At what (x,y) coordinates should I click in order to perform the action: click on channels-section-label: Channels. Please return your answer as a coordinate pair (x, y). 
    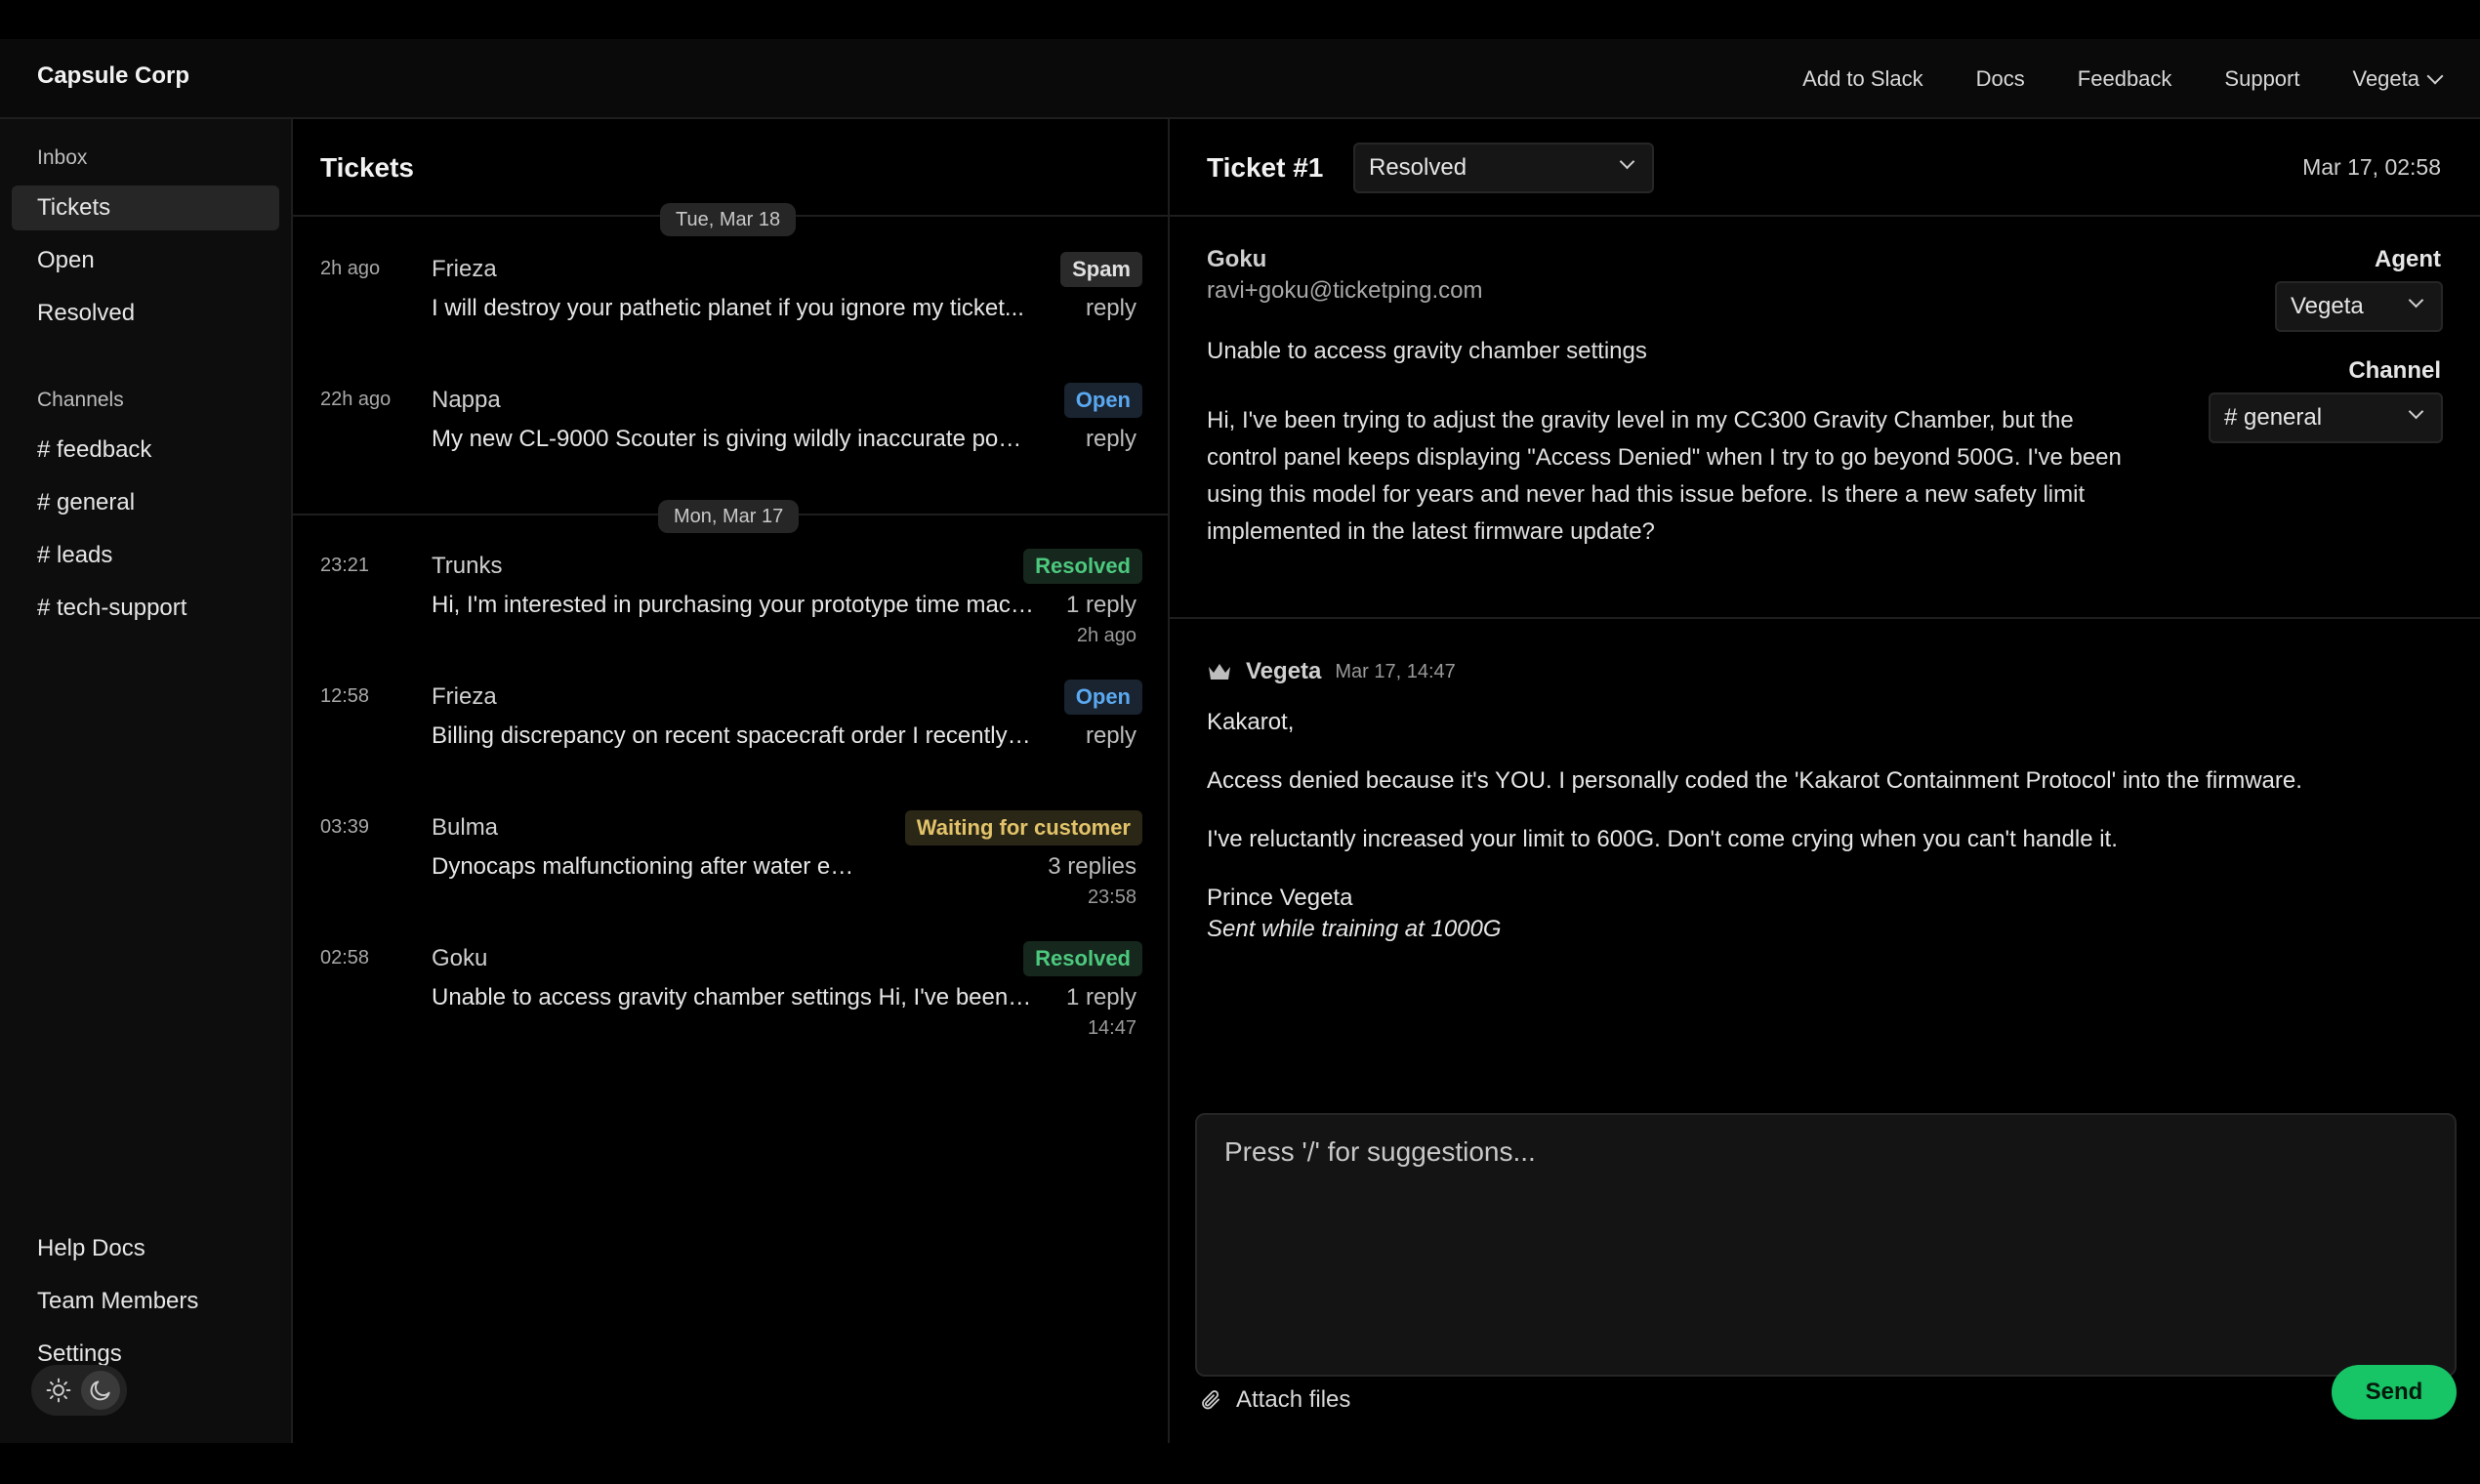
    Looking at the image, I should click on (81, 400).